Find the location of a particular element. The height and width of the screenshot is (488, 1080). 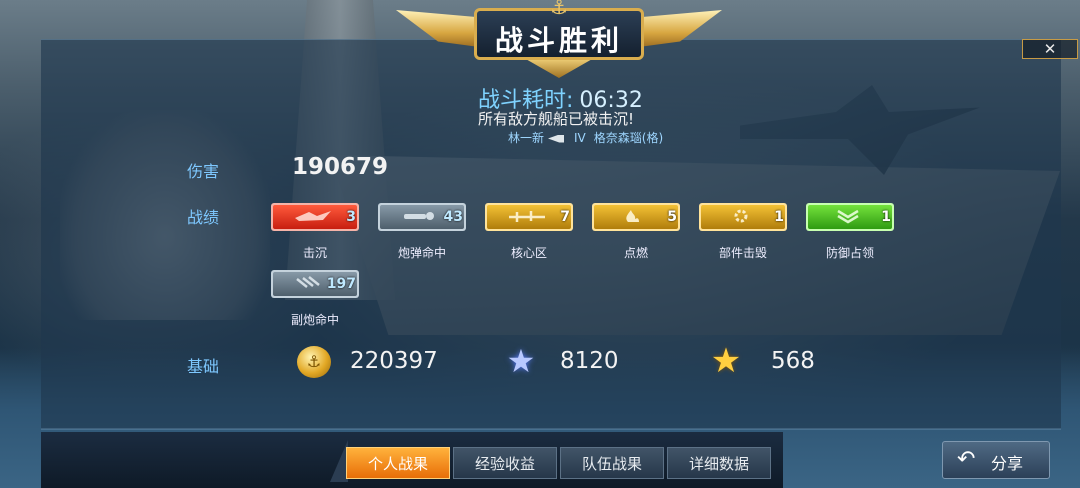

close-button: ✕ is located at coordinates (1050, 49).